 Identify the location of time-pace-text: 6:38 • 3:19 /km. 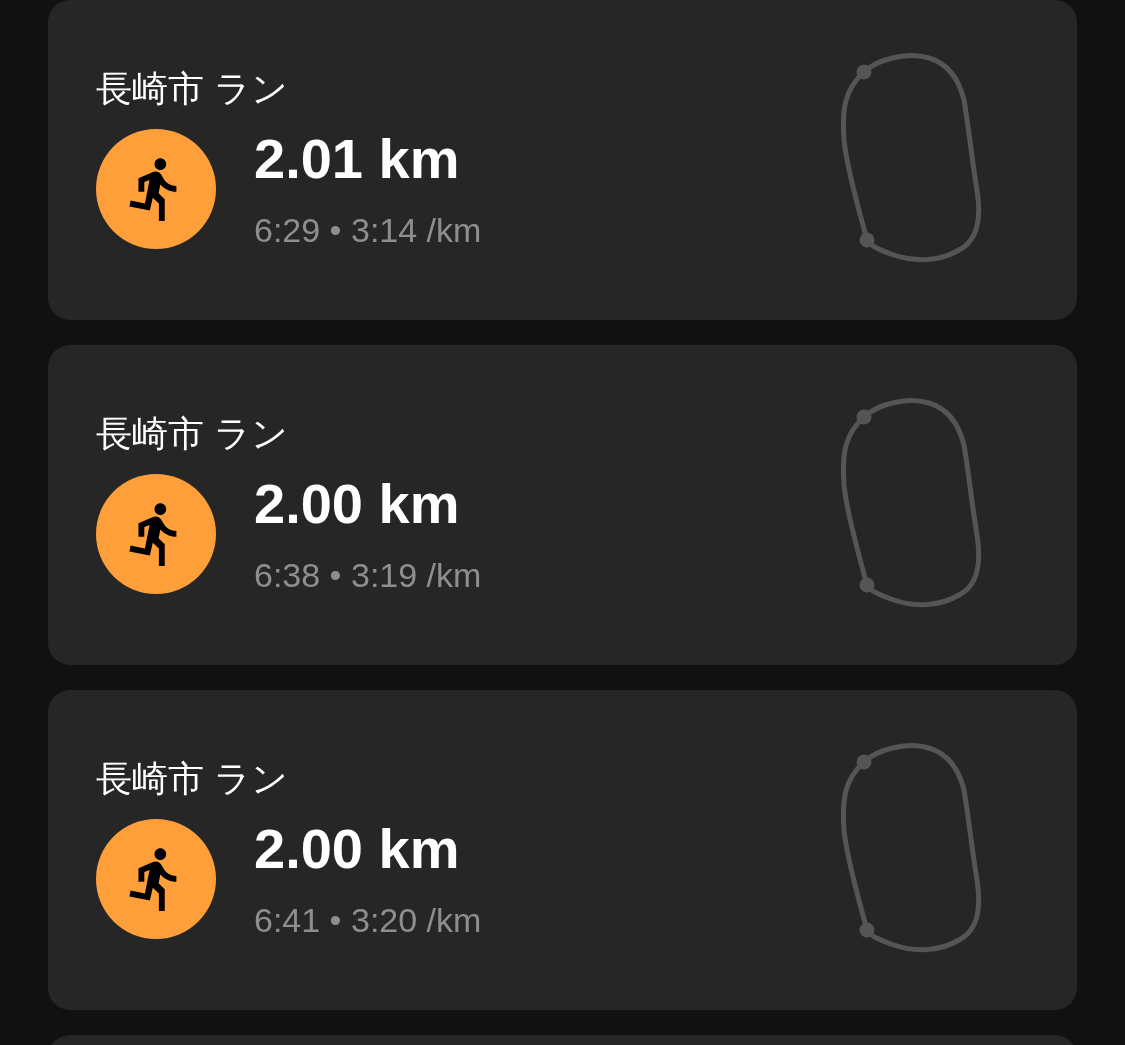
(368, 575).